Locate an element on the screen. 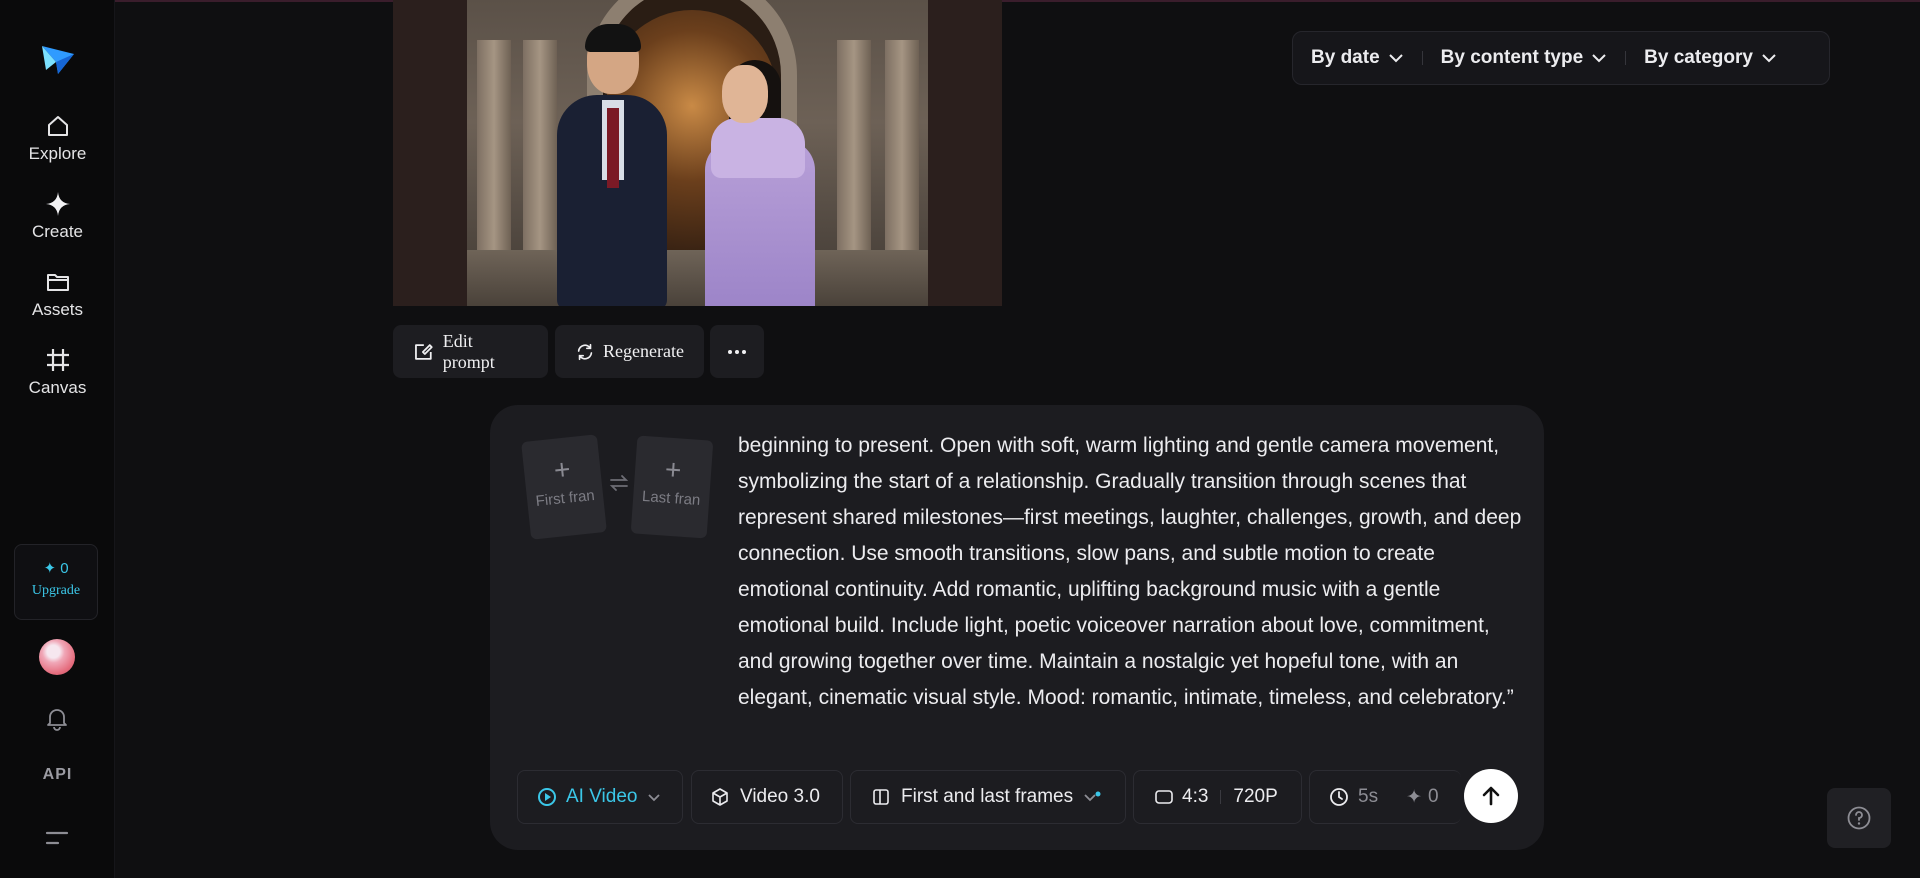  help-button is located at coordinates (1859, 818).